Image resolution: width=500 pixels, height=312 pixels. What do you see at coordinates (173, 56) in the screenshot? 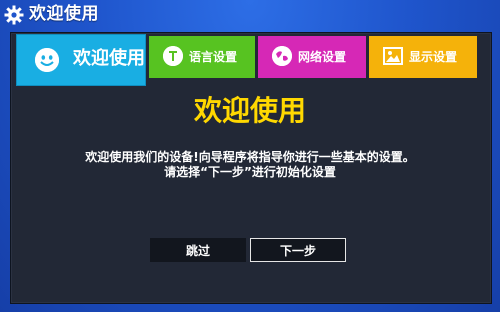
I see `text-bubble-icon` at bounding box center [173, 56].